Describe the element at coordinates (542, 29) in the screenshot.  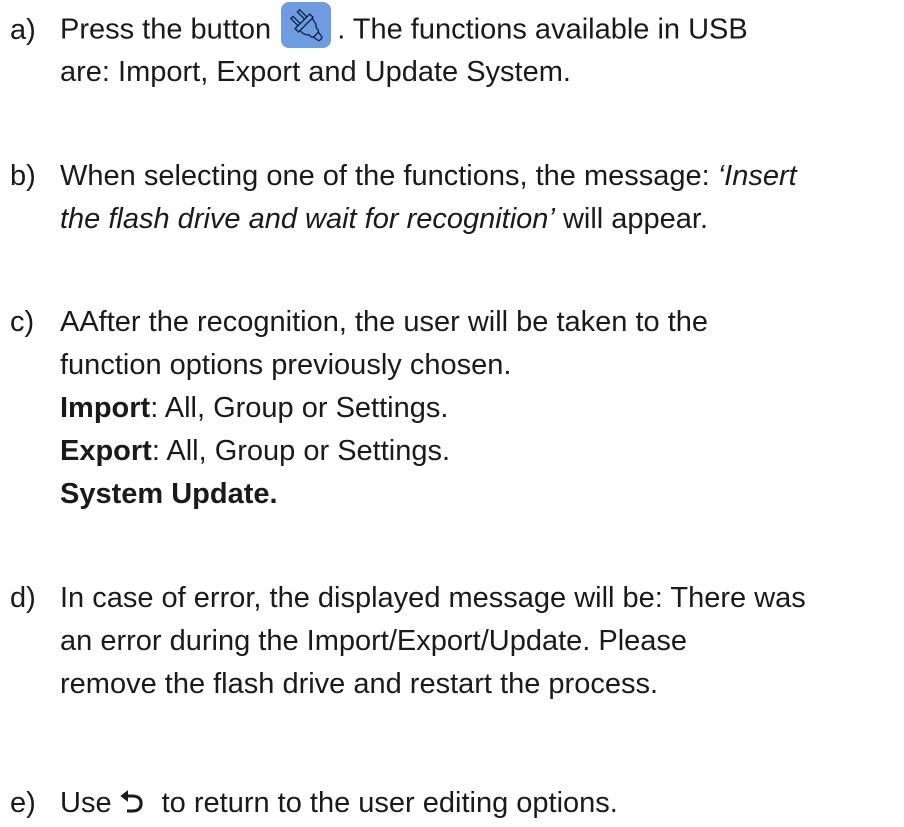
I see `item-a-text-after: . The functions available in USB` at that location.